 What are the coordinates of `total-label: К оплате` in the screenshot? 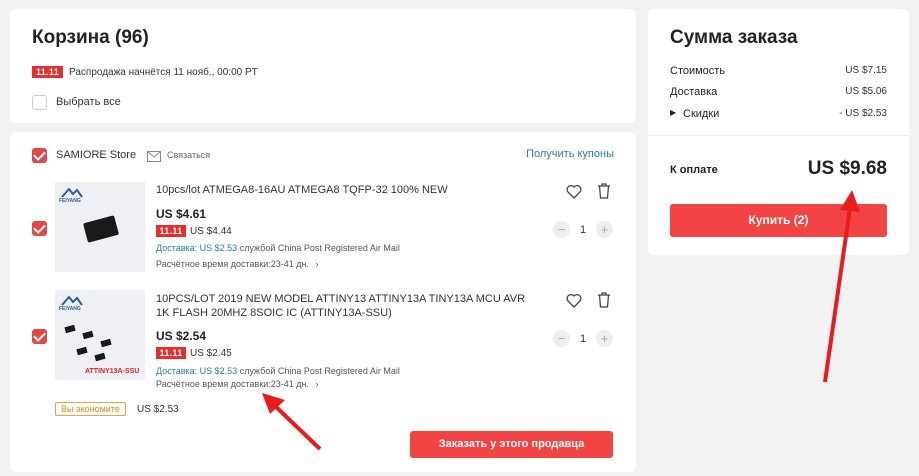 It's located at (694, 170).